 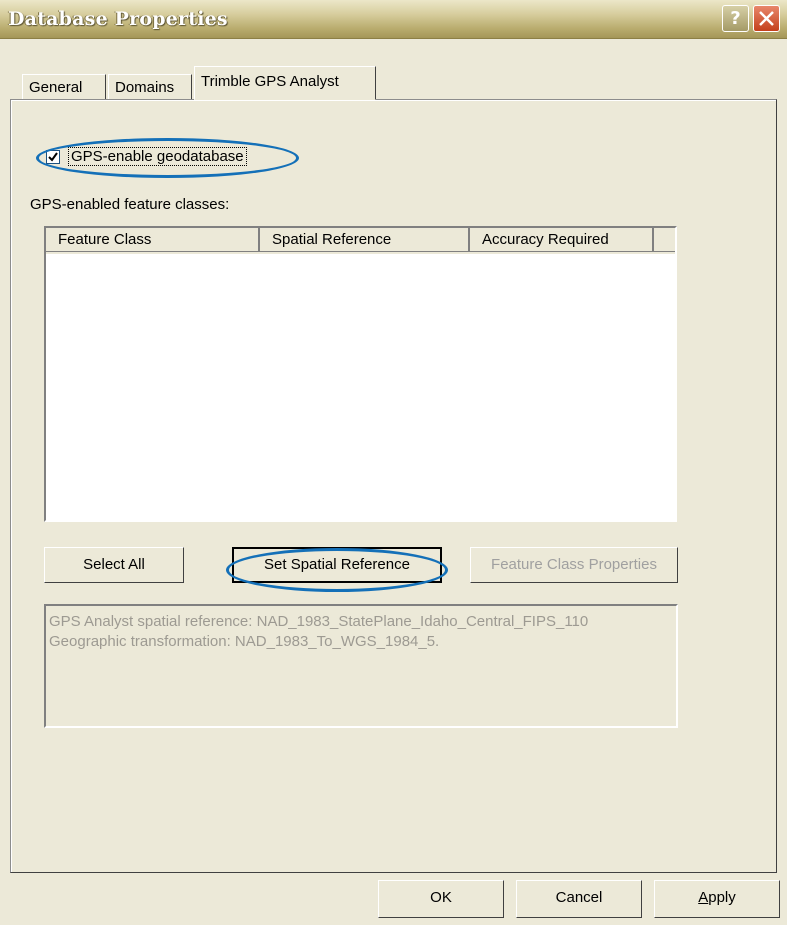 What do you see at coordinates (337, 565) in the screenshot?
I see `set-spatial-reference-button: Set Spatial Reference` at bounding box center [337, 565].